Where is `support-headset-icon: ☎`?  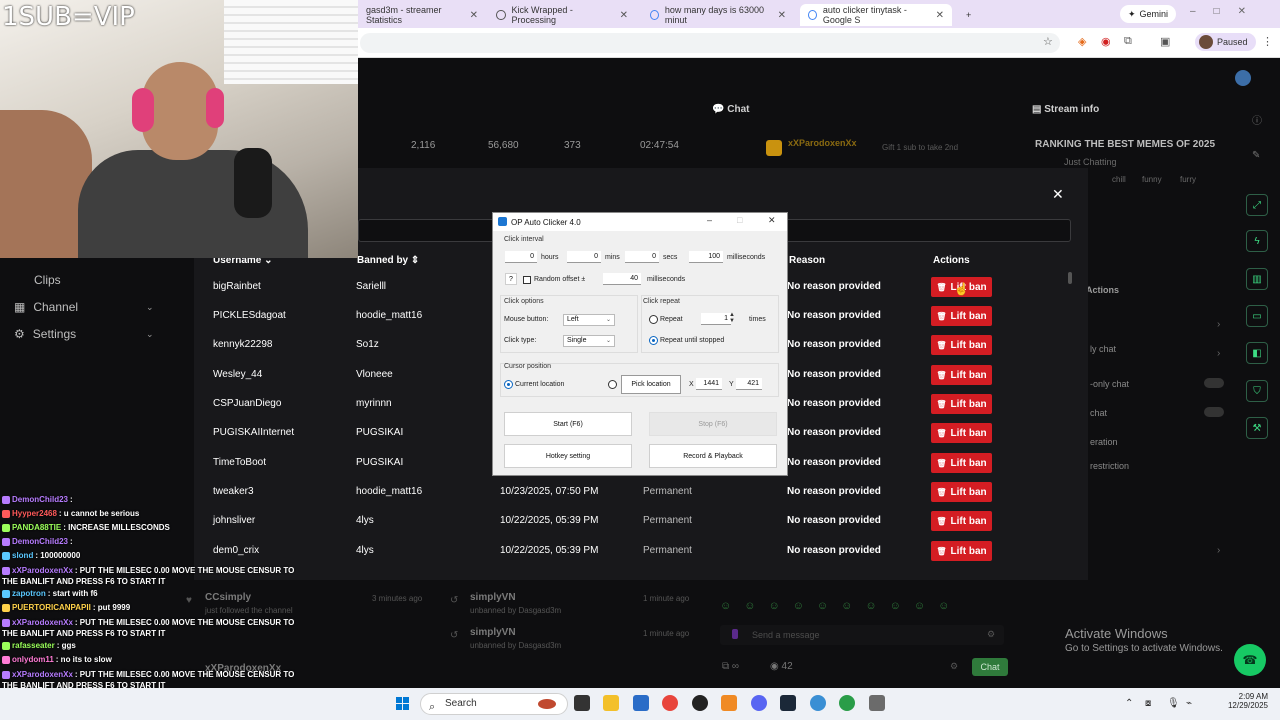 support-headset-icon: ☎ is located at coordinates (1250, 660).